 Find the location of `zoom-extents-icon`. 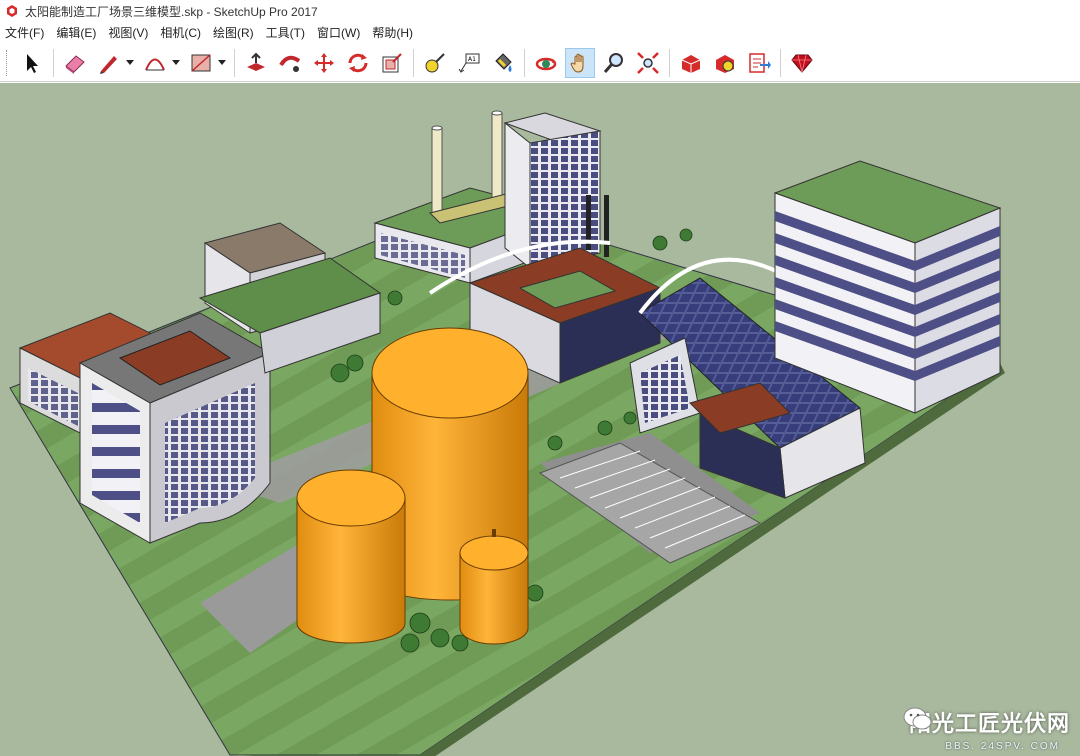

zoom-extents-icon is located at coordinates (648, 63).